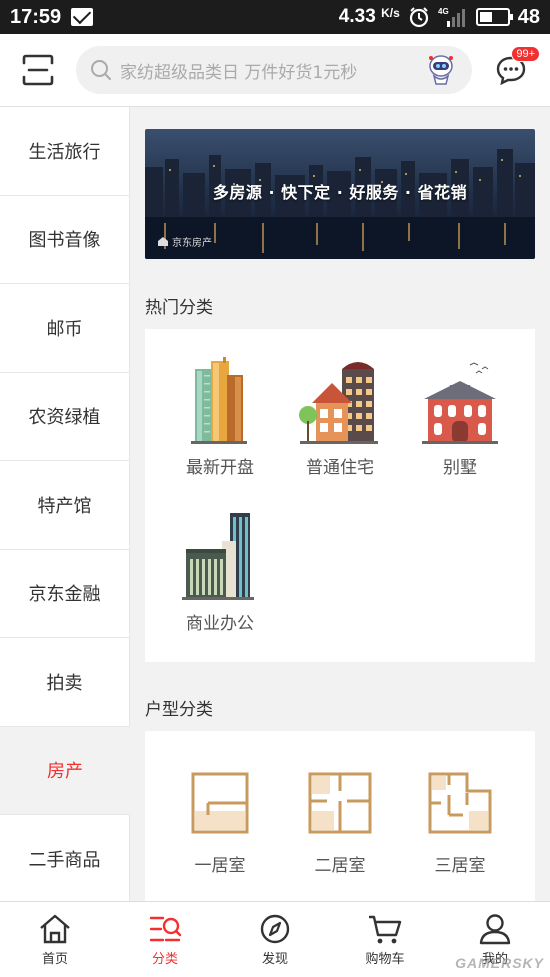 Image resolution: width=550 pixels, height=977 pixels. I want to click on floorplan-two-room-icon, so click(340, 803).